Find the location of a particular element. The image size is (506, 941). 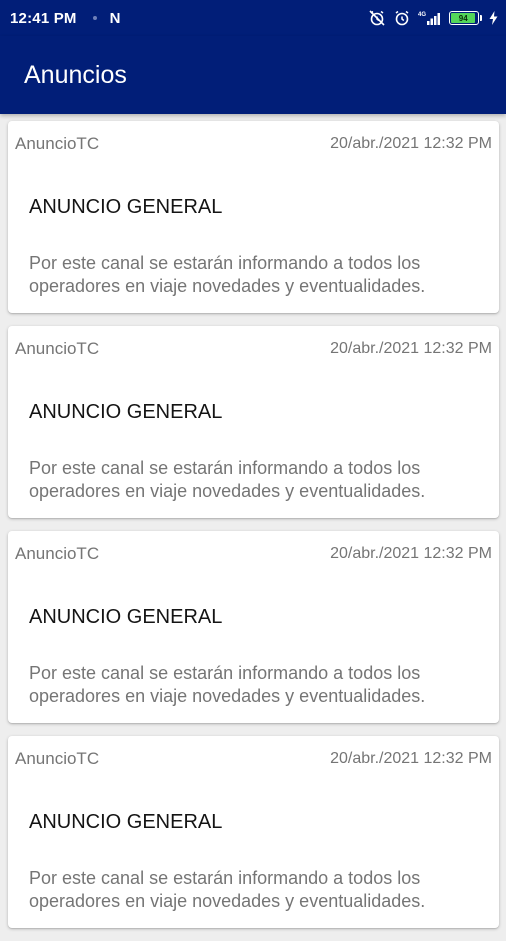

n-icon: N is located at coordinates (115, 18).